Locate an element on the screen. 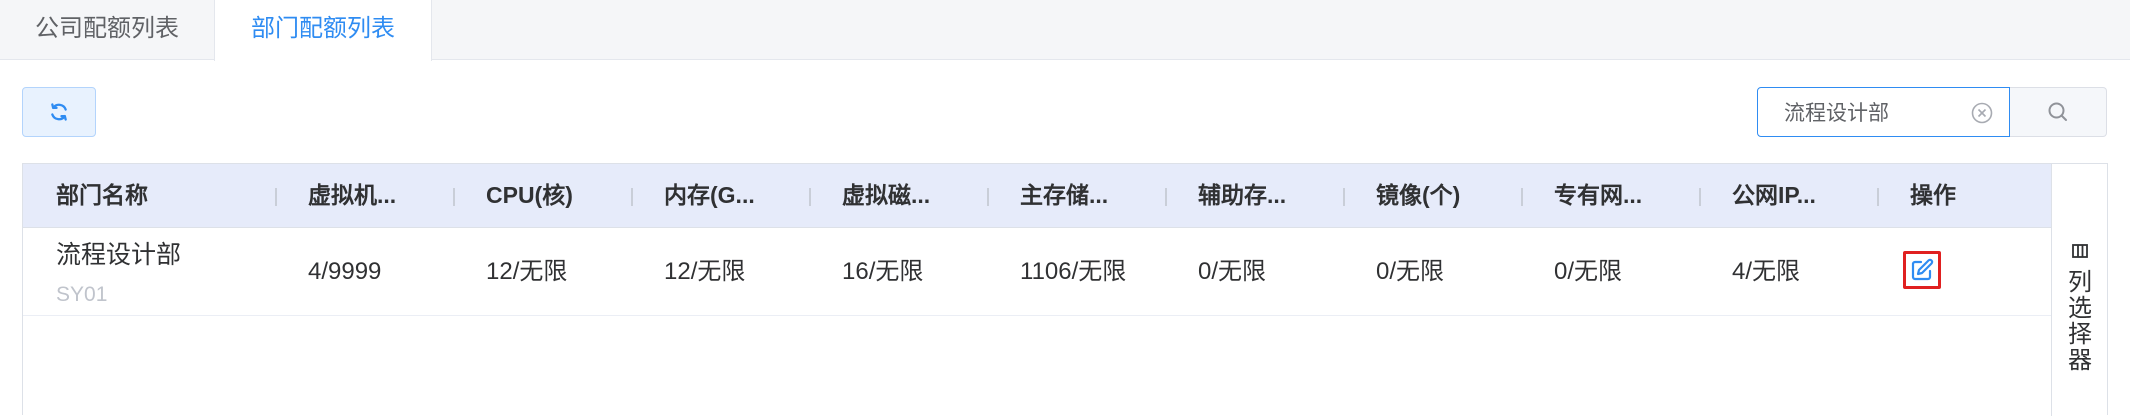 The height and width of the screenshot is (416, 2130). cell-virtual-disk: 16/无限 is located at coordinates (883, 271).